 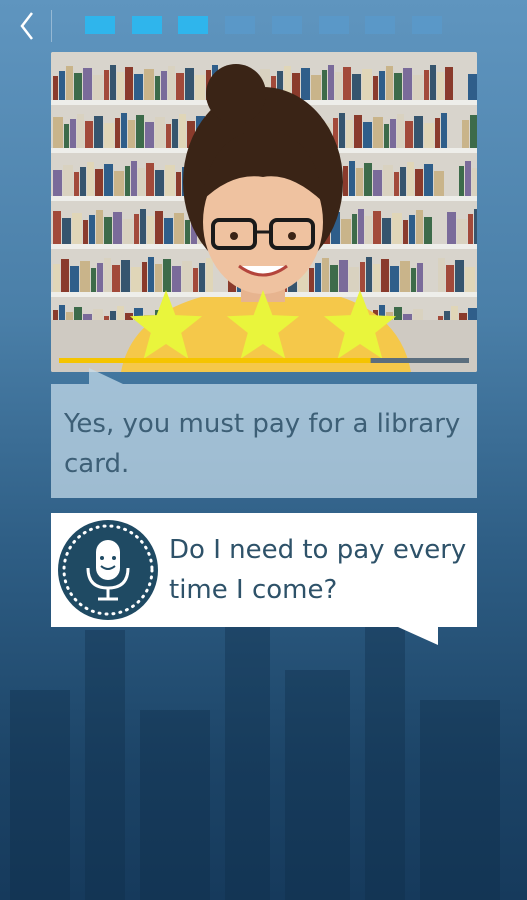 I want to click on question-text: Do I need to pay every time I come?, so click(x=318, y=570).